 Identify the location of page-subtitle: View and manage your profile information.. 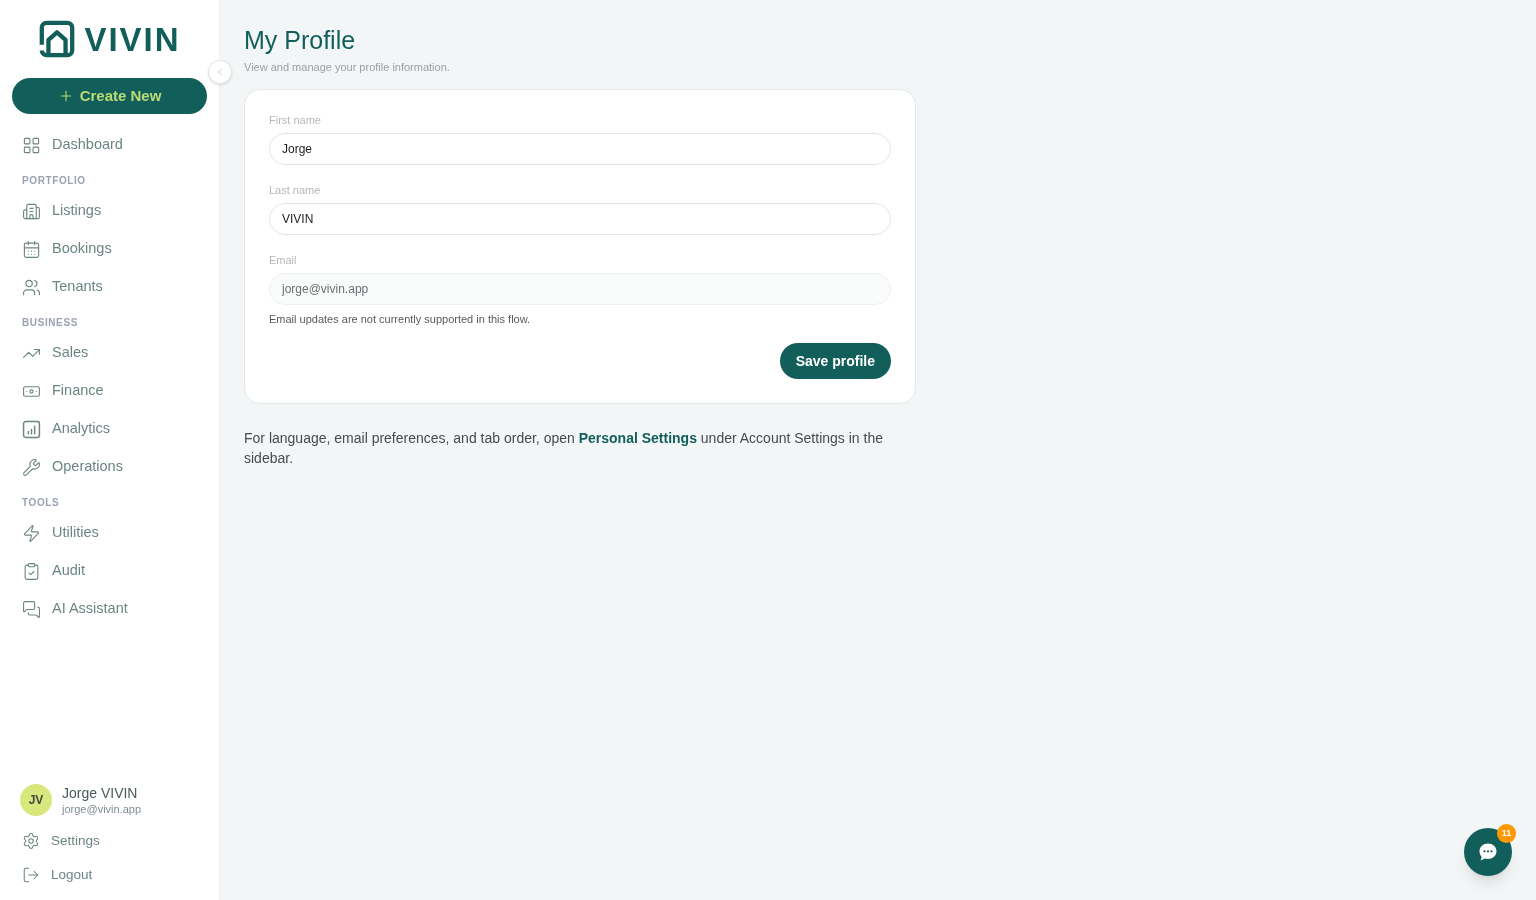
(347, 67).